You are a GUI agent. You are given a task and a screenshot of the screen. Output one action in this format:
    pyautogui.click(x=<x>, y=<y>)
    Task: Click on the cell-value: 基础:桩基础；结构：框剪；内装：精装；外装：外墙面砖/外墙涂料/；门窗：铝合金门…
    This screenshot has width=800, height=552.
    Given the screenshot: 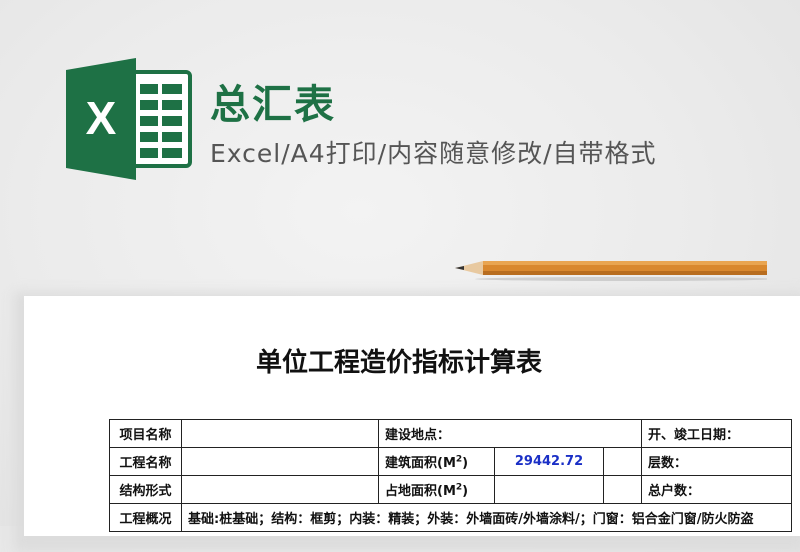 What is the action you would take?
    pyautogui.click(x=486, y=517)
    